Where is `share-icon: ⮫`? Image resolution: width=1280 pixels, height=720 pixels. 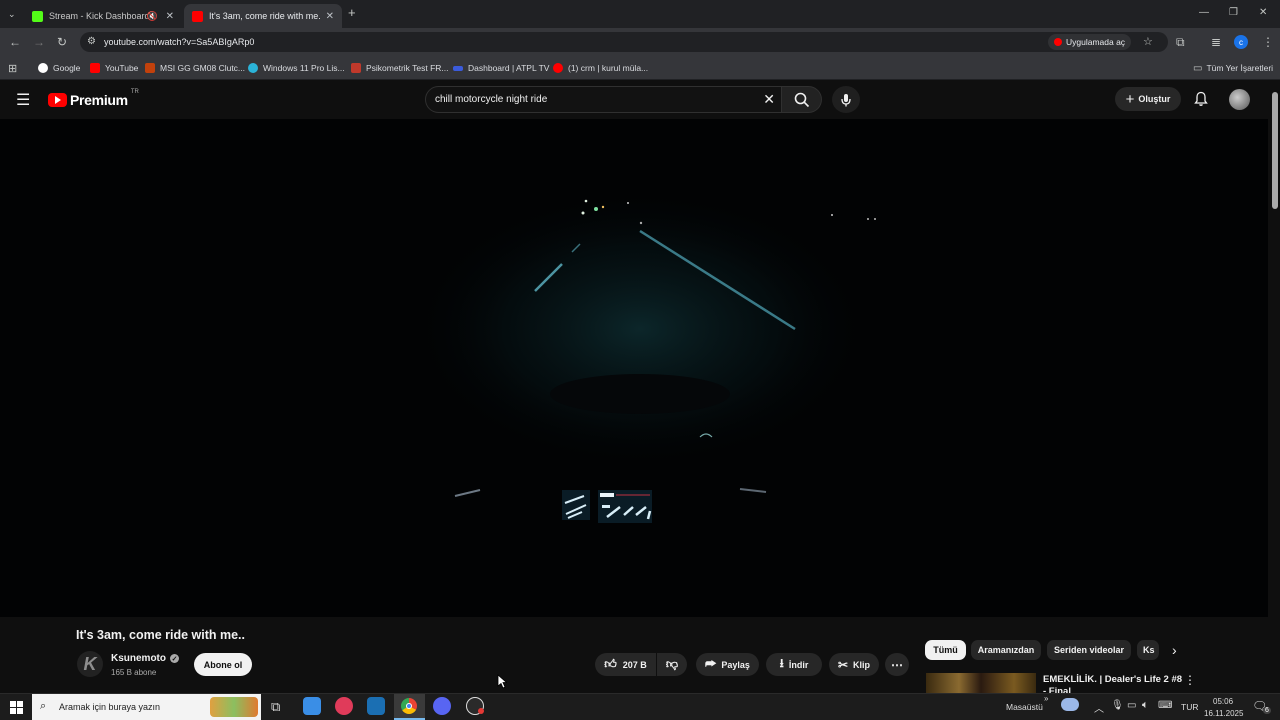 share-icon: ⮫ is located at coordinates (711, 664).